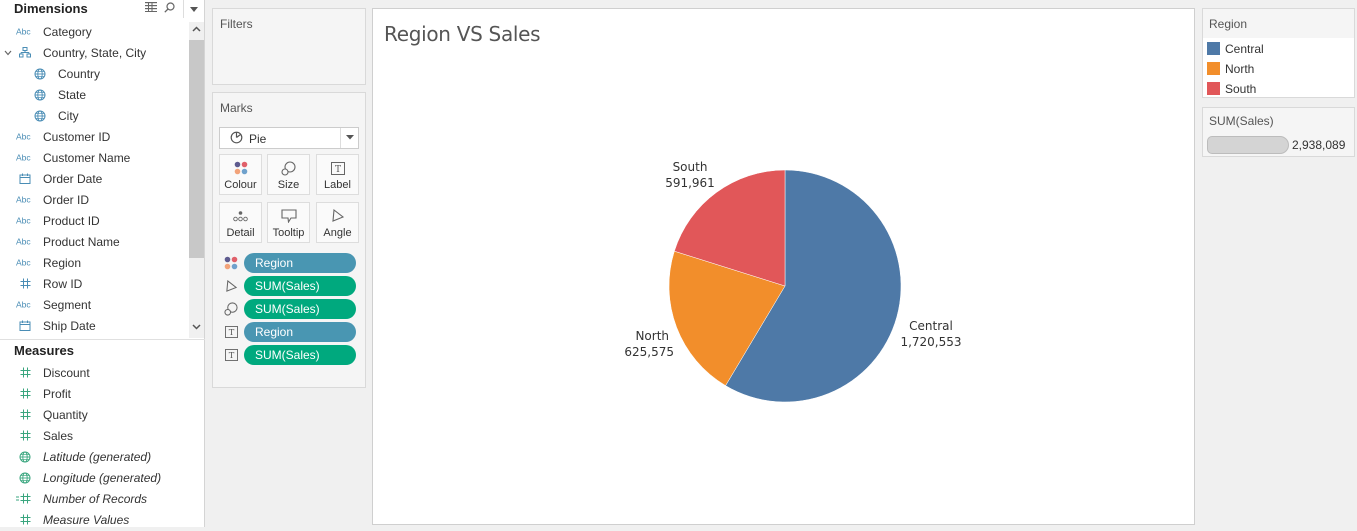  What do you see at coordinates (94, 221) in the screenshot?
I see `dimension-field: Abc Product ID` at bounding box center [94, 221].